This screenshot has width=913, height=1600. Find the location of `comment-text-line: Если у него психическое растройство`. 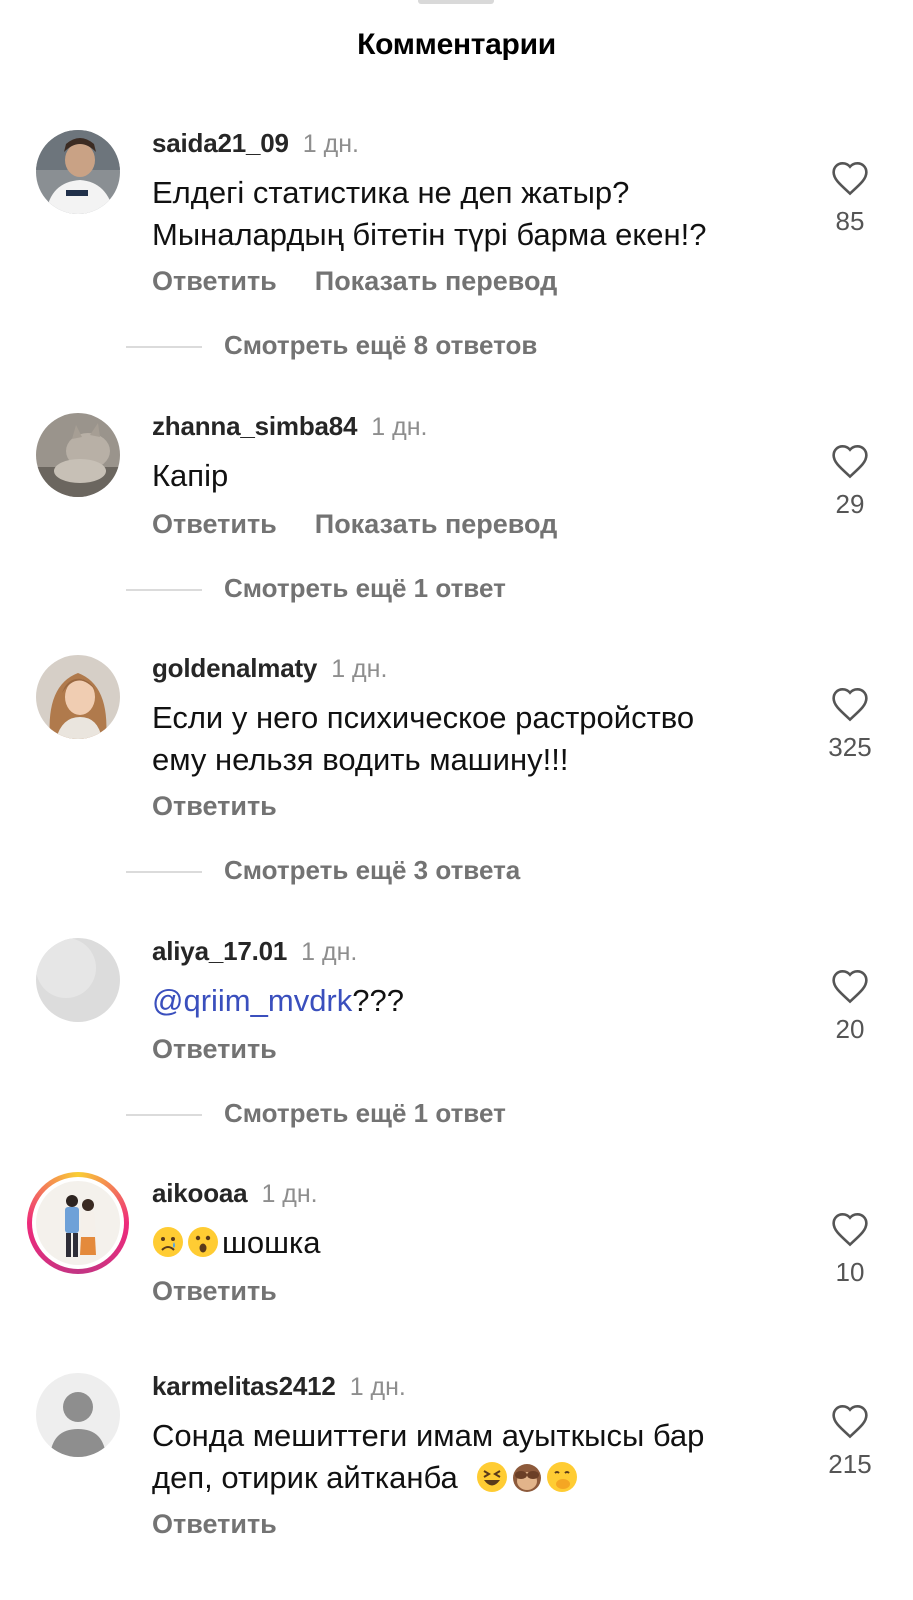

comment-text-line: Если у него психическое растройство is located at coordinates (423, 717).